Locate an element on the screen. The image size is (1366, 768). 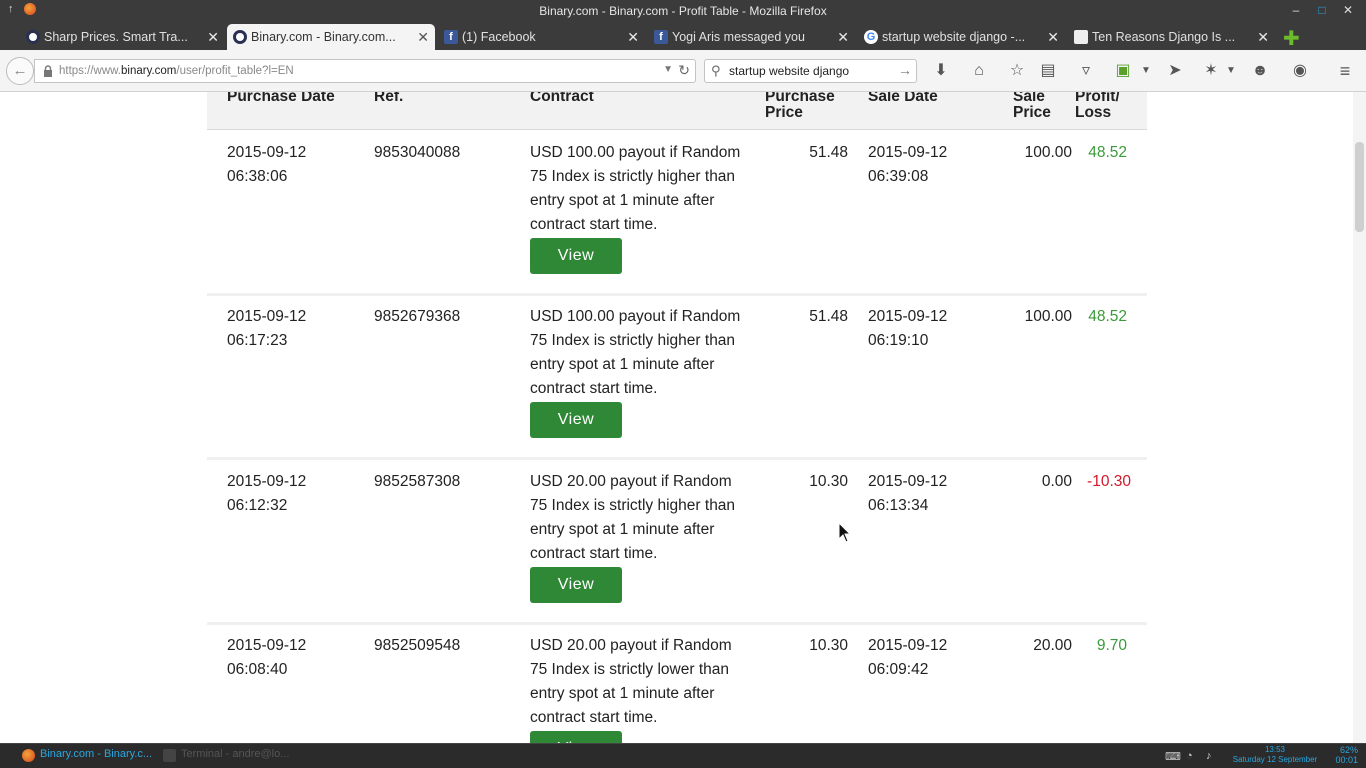
pocket-icon: ▿ is located at coordinates (1086, 71).